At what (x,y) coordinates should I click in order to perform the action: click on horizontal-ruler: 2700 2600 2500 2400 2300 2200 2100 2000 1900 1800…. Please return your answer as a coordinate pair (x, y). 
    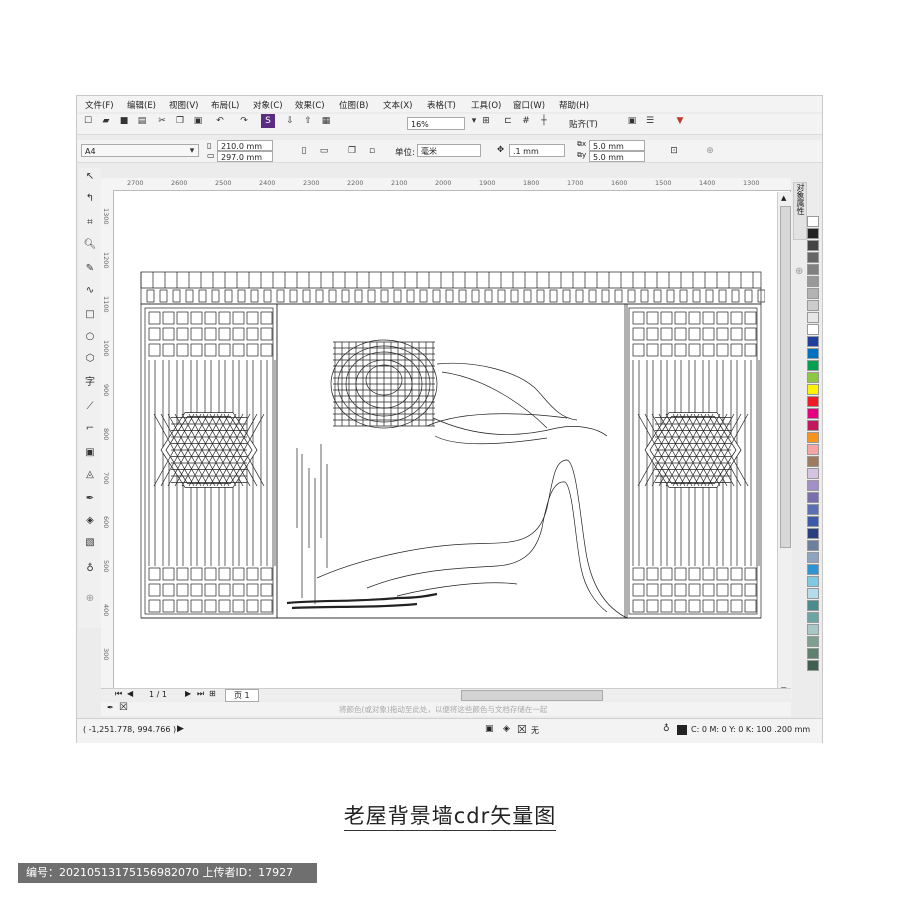
    Looking at the image, I should click on (446, 184).